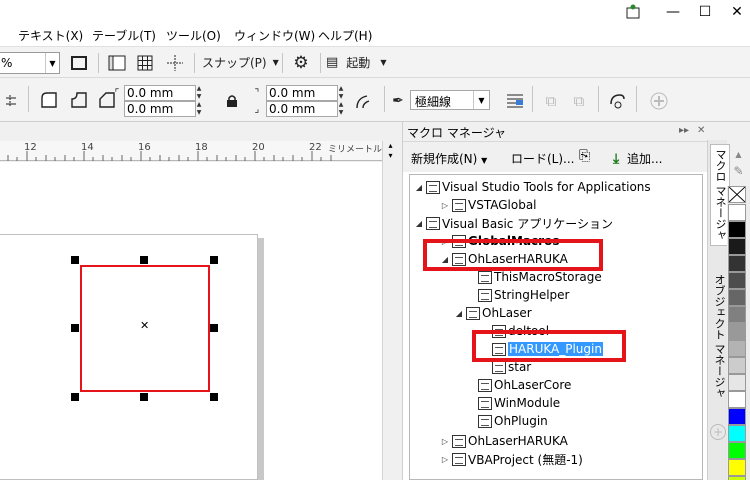 This screenshot has height=480, width=750. I want to click on corner-radius-bottom-left-field: 0.0 mm, so click(160, 109).